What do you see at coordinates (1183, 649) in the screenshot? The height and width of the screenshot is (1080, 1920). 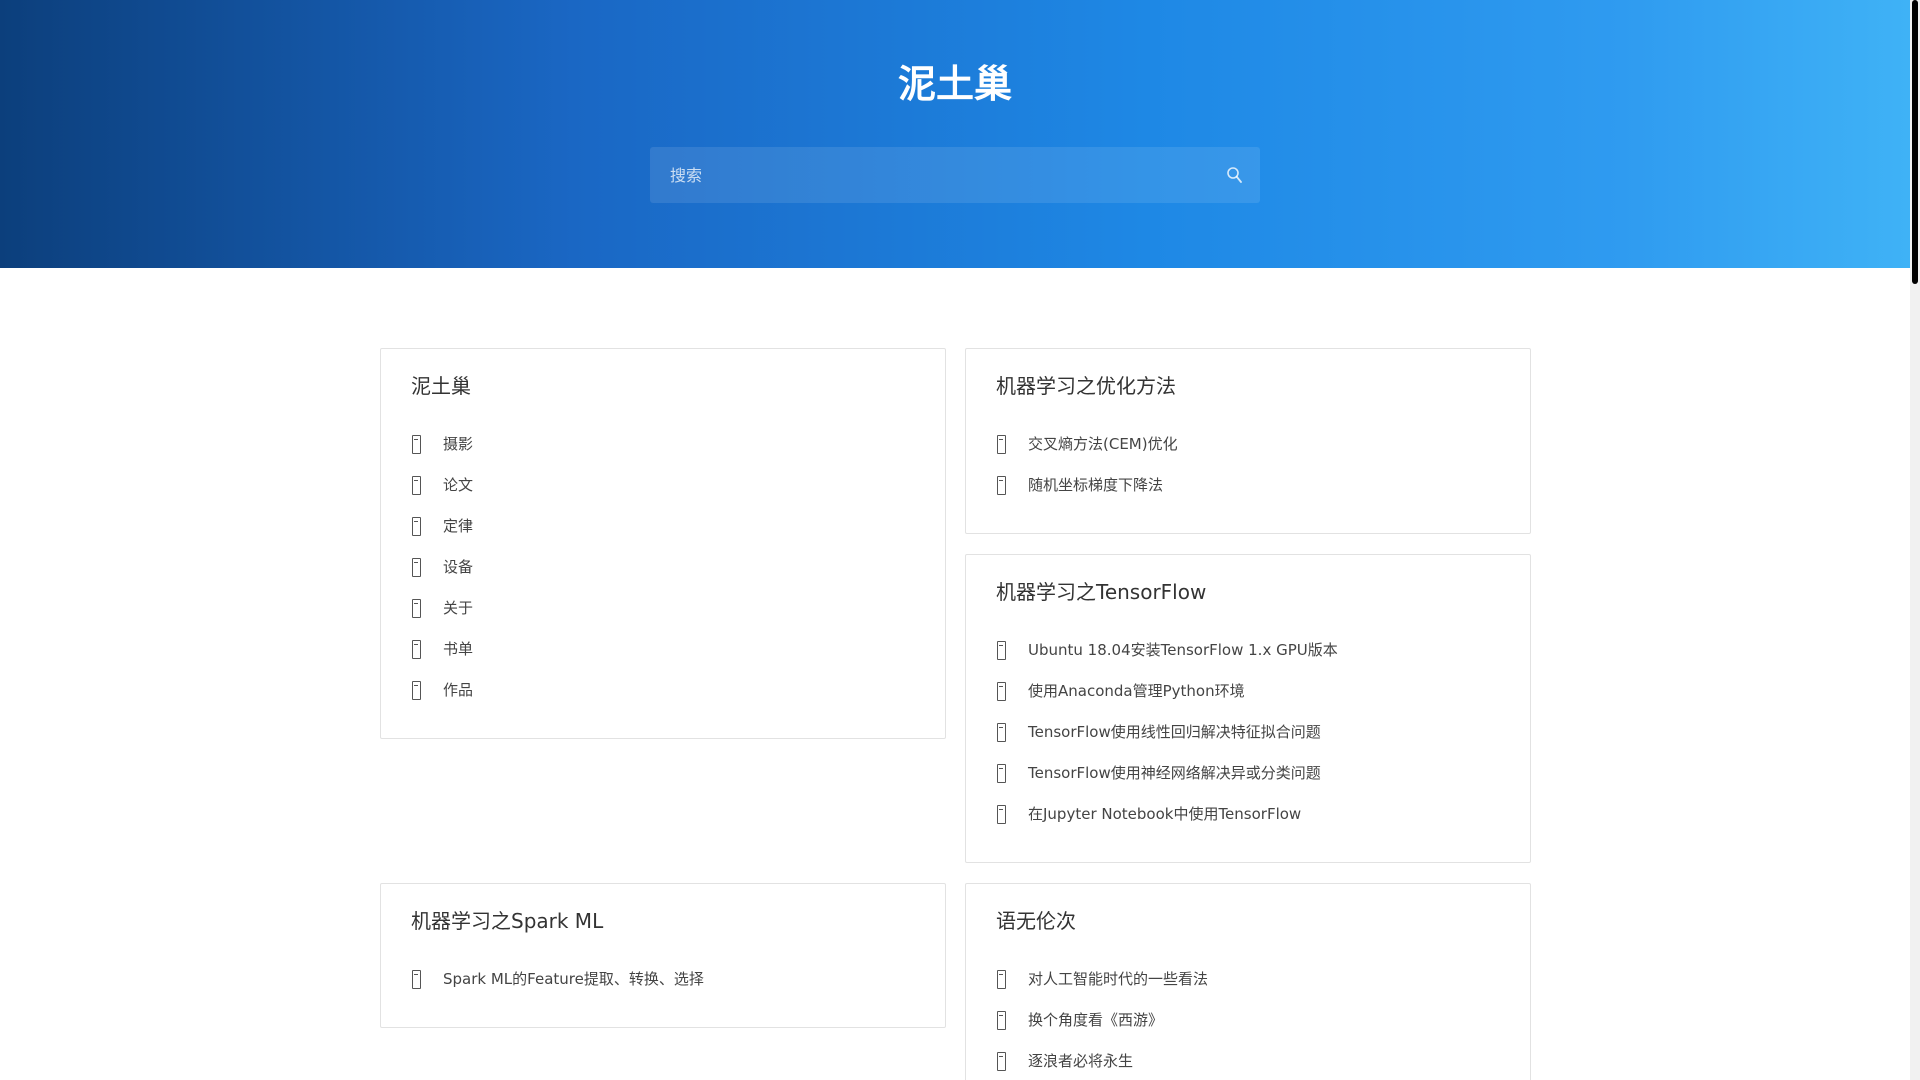 I see `post-link: Ubuntu 18.04安装TensorFlow 1.x GPU版本` at bounding box center [1183, 649].